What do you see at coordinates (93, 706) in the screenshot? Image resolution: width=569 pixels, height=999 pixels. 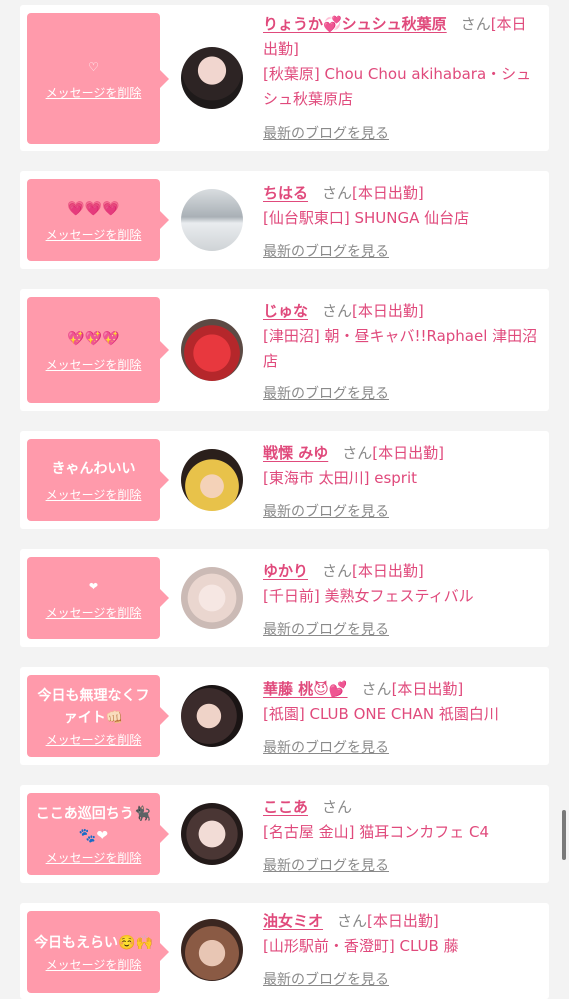 I see `message-text: 今日も無理なくファイト👊🏻` at bounding box center [93, 706].